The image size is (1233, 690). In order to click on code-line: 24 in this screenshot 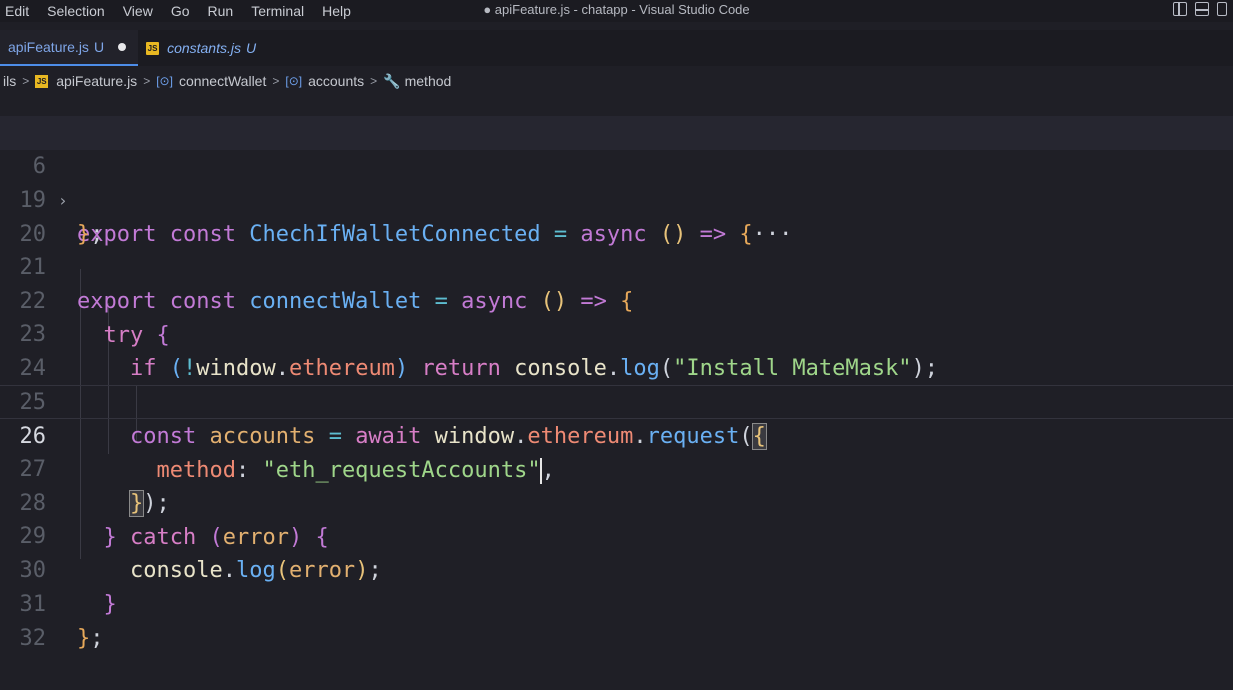, I will do `click(616, 349)`.